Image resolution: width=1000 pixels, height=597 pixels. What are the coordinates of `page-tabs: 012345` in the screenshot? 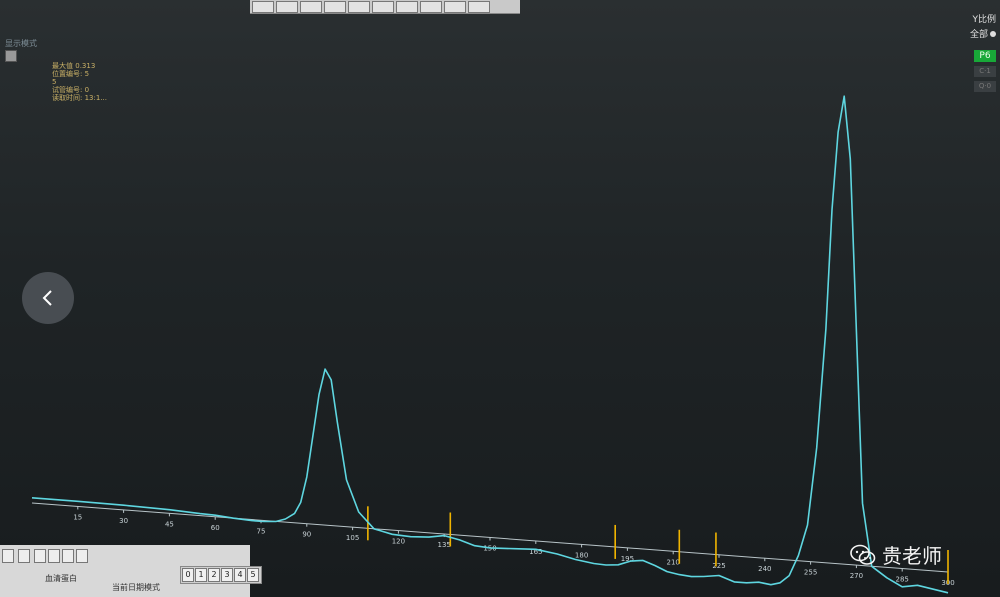 It's located at (221, 575).